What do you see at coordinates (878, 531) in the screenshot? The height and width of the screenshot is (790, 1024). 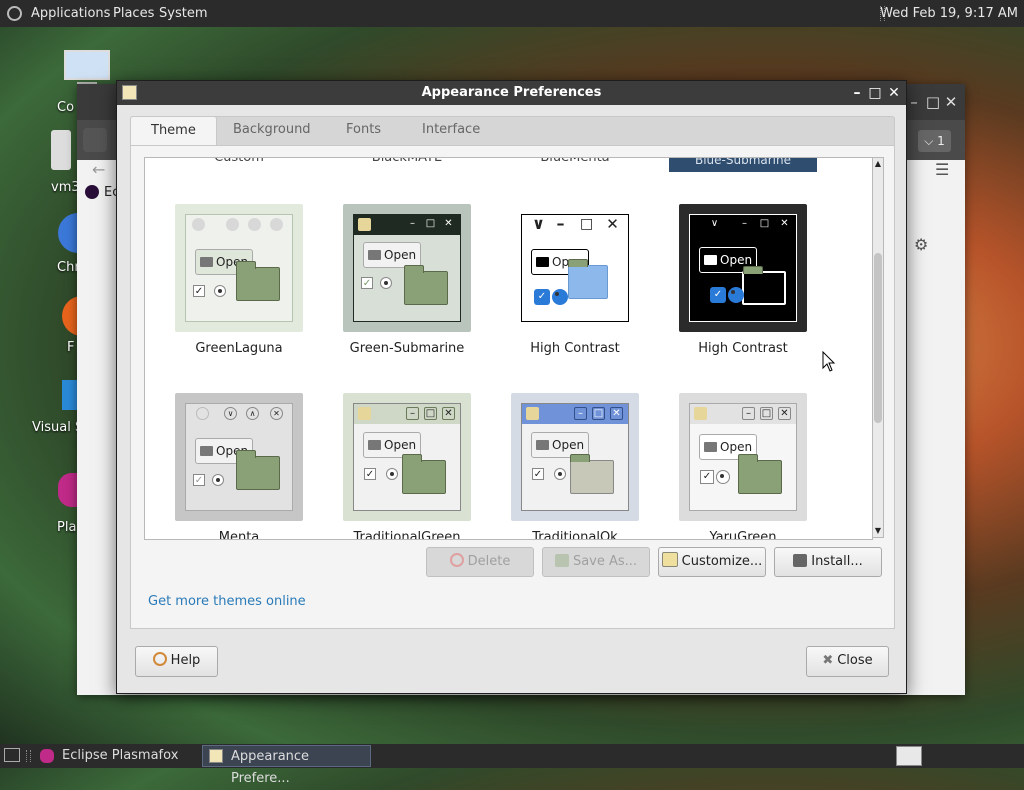 I see `scroll-down-icon: ▼` at bounding box center [878, 531].